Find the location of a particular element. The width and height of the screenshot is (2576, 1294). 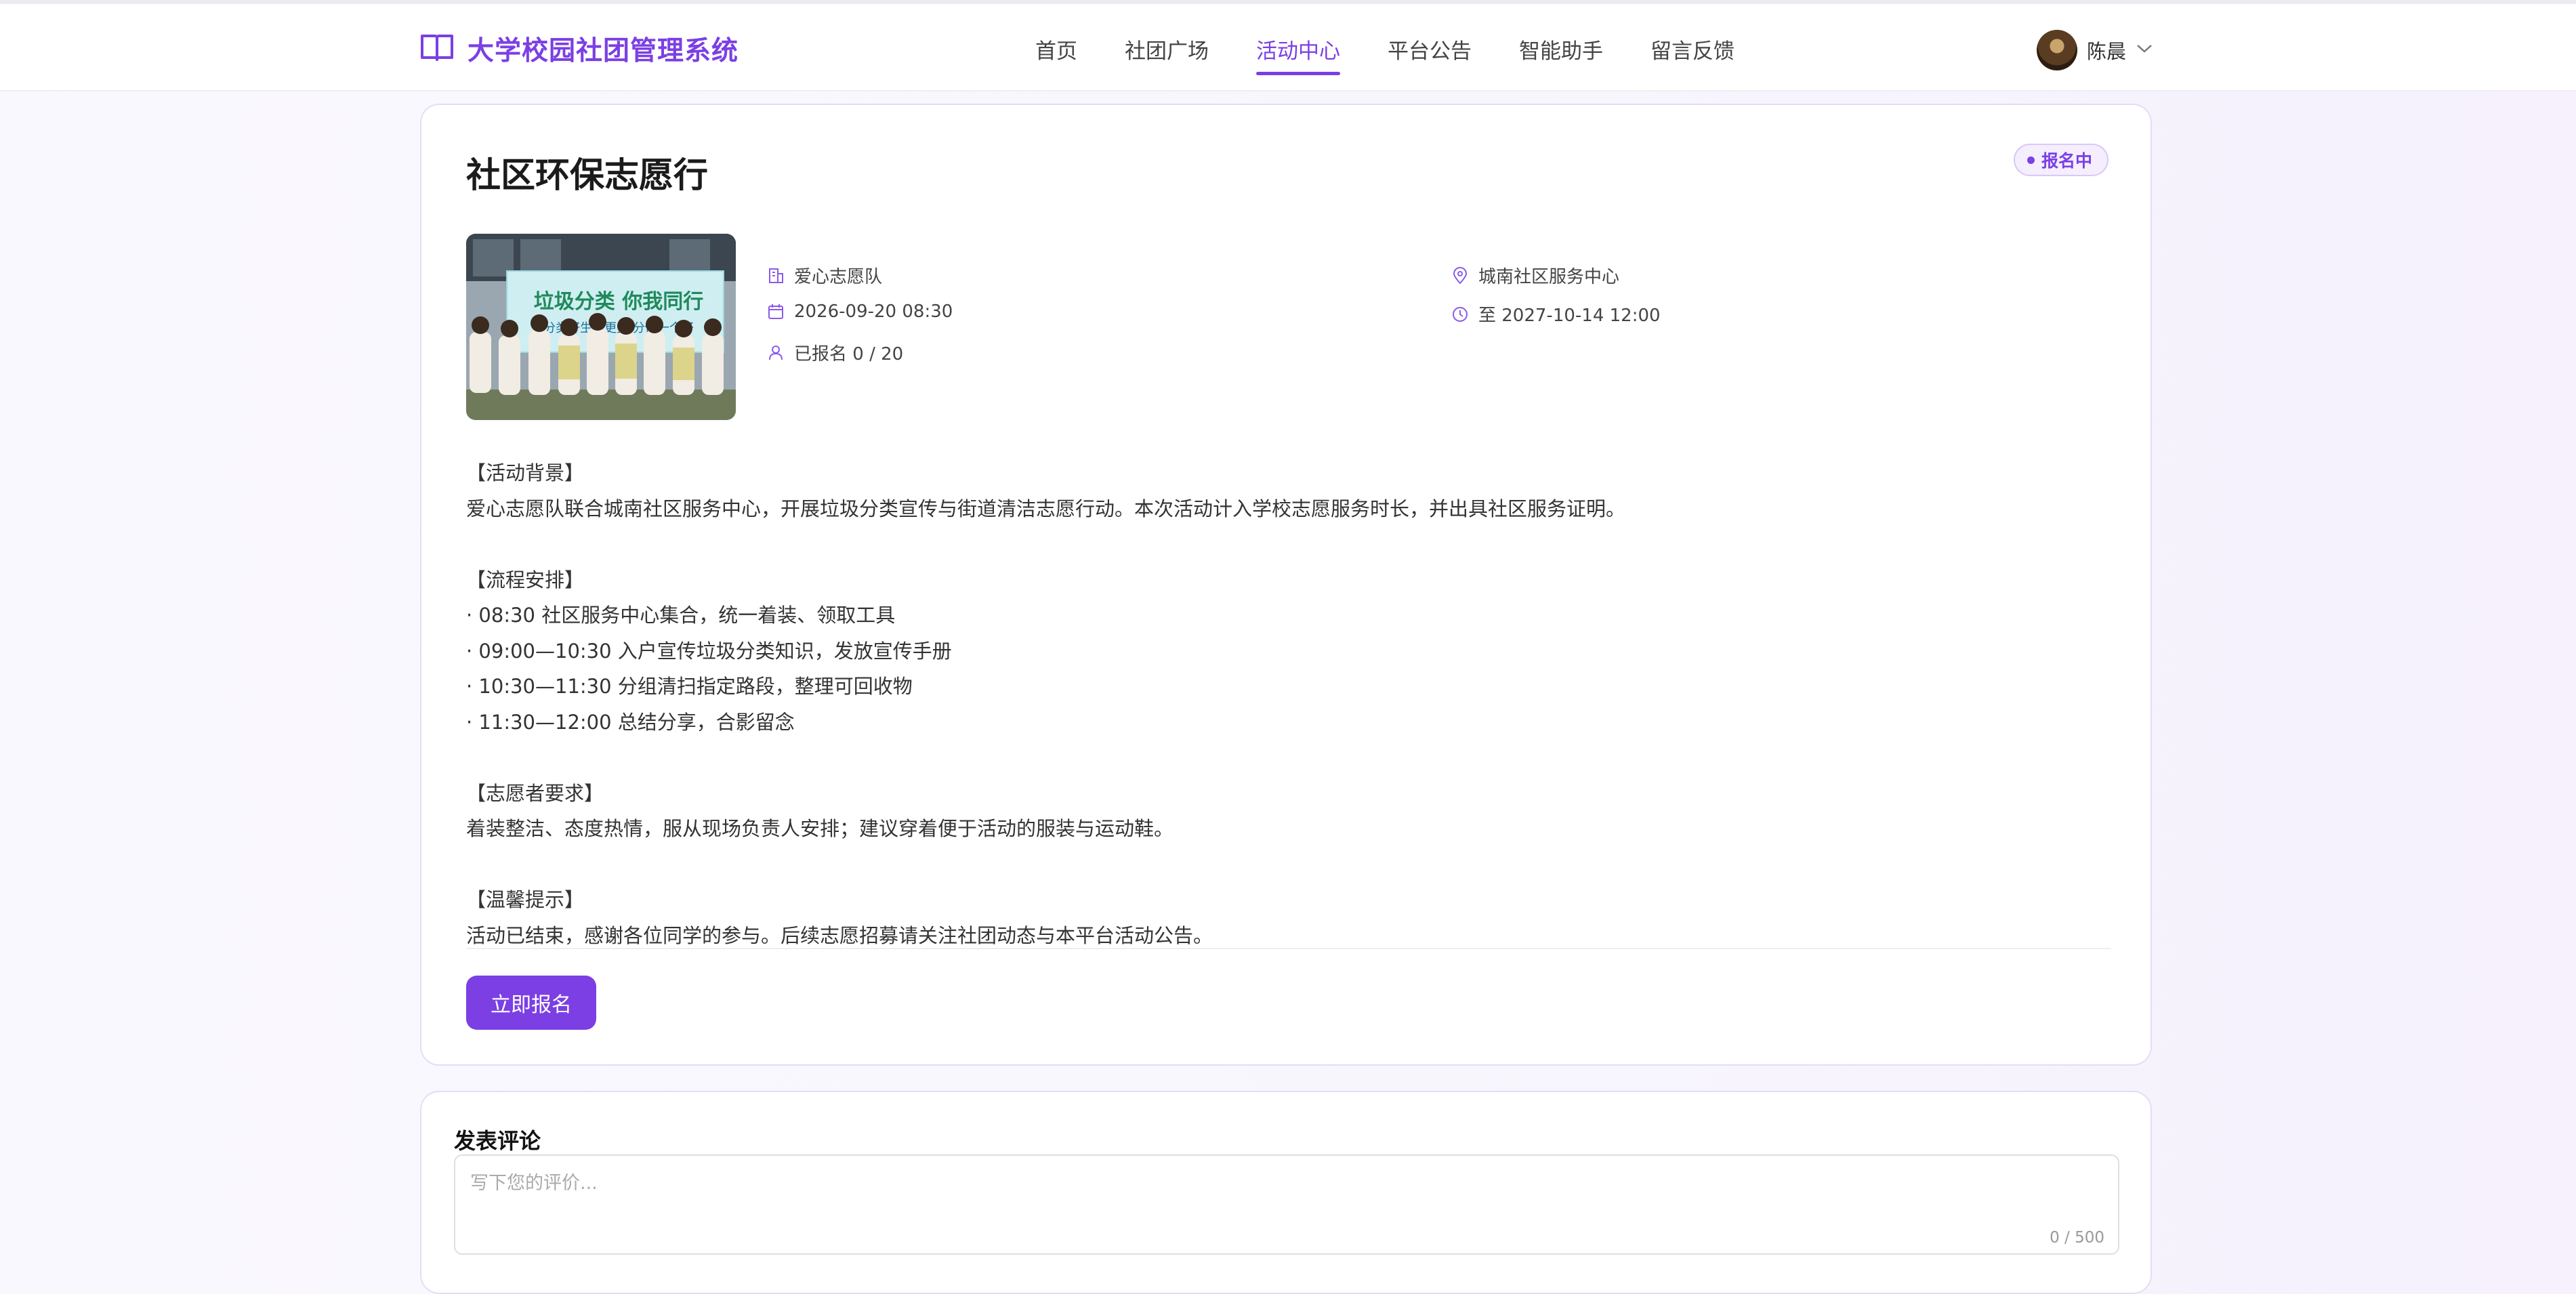

user-name: 陈晨 is located at coordinates (2107, 51).